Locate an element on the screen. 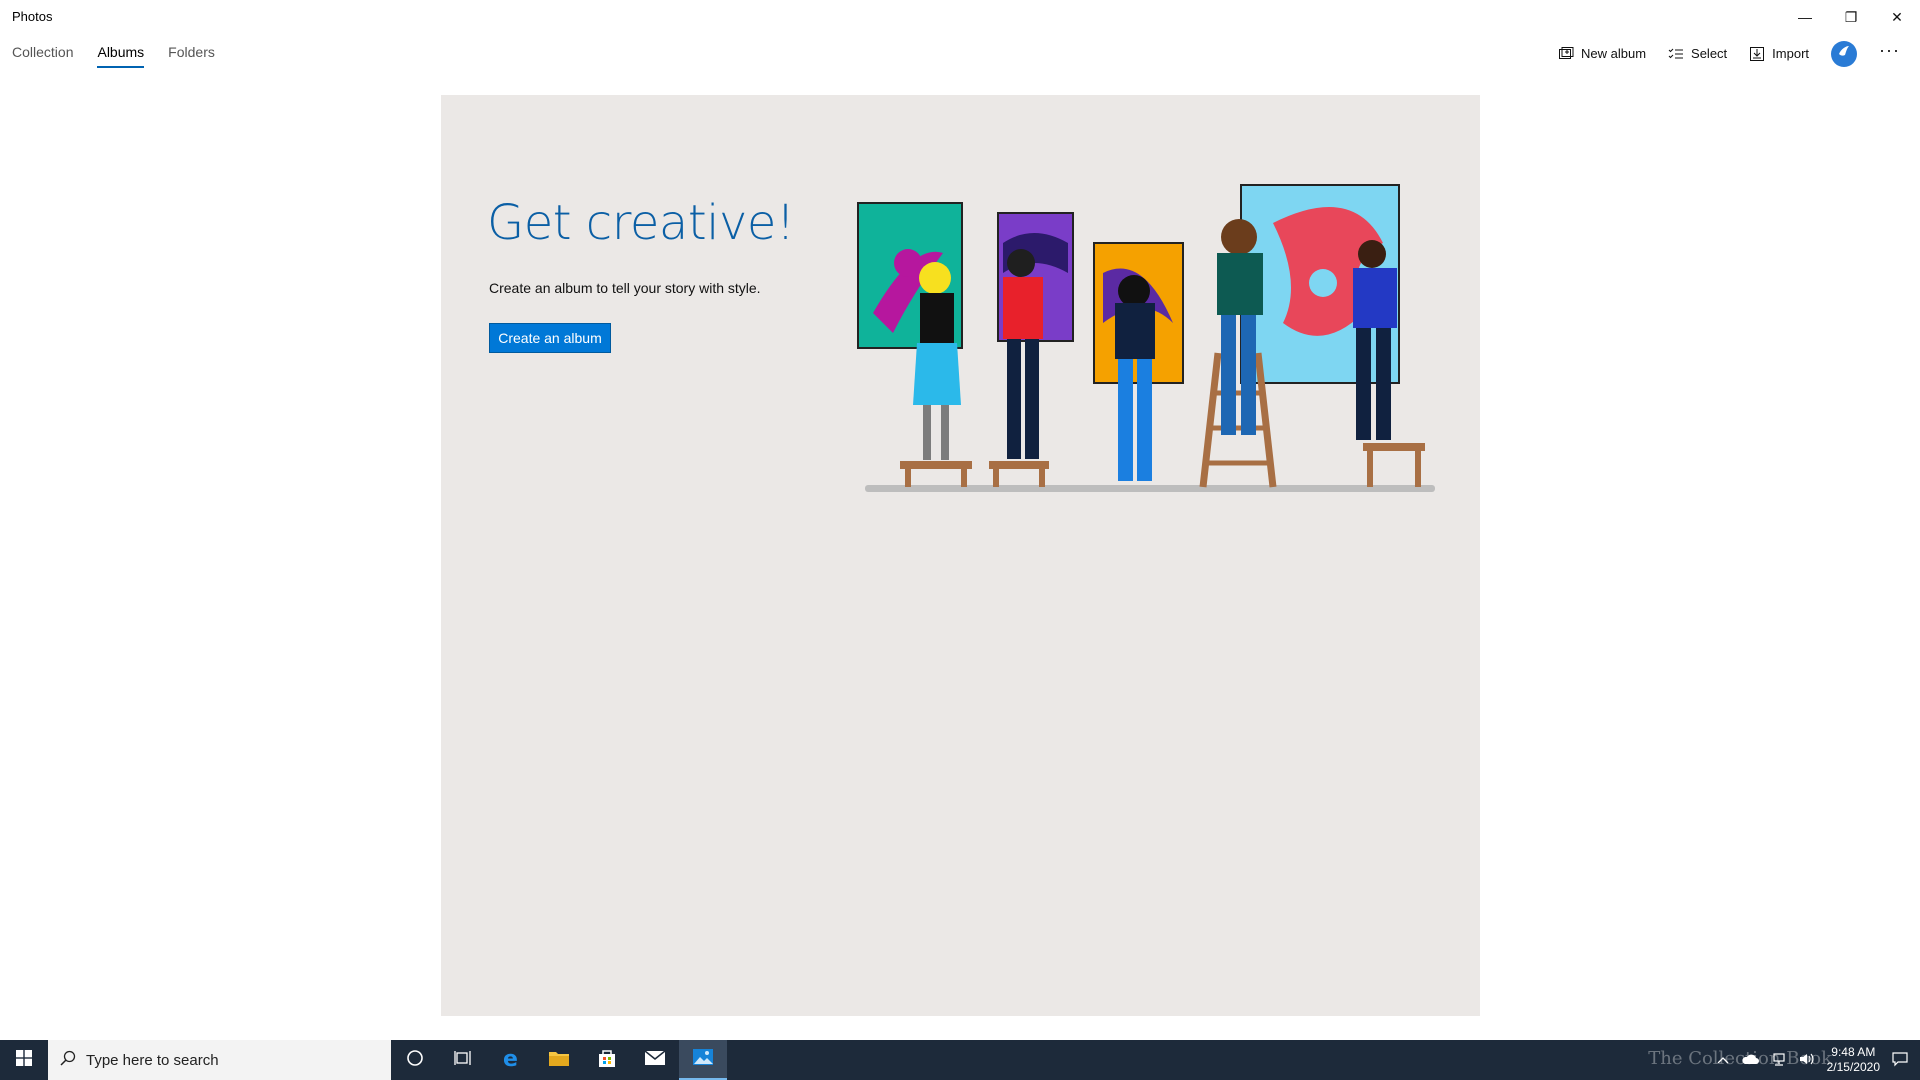  photos-icon is located at coordinates (703, 1059).